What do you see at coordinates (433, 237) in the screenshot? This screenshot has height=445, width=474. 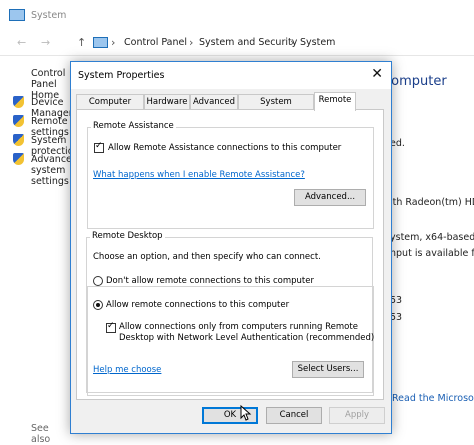 I see `text-fragment: ystem, x64-based pr` at bounding box center [433, 237].